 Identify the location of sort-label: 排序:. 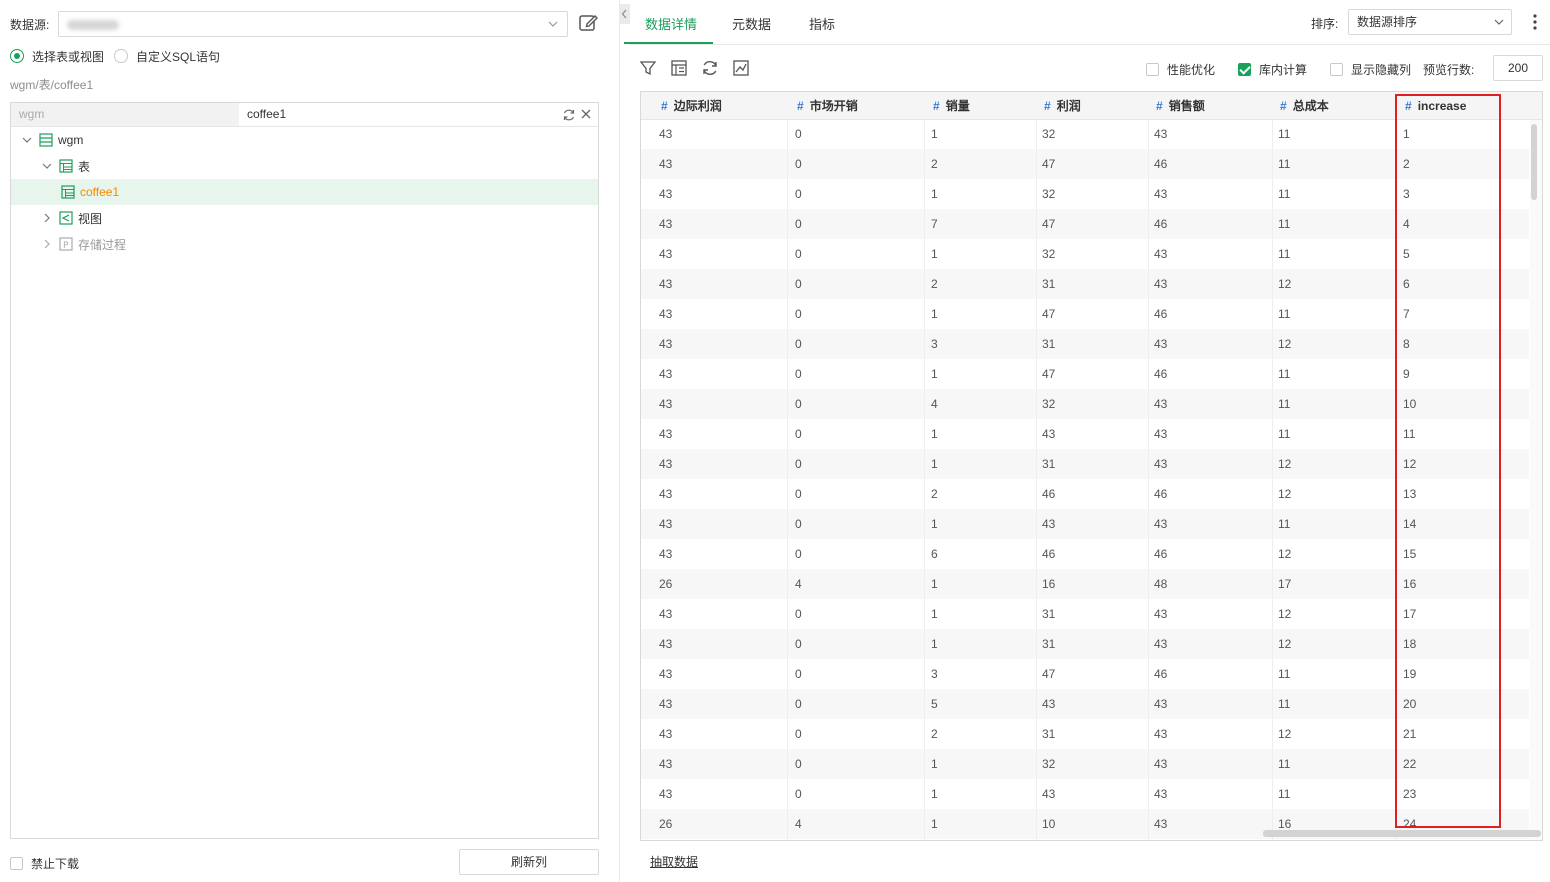
(1325, 24).